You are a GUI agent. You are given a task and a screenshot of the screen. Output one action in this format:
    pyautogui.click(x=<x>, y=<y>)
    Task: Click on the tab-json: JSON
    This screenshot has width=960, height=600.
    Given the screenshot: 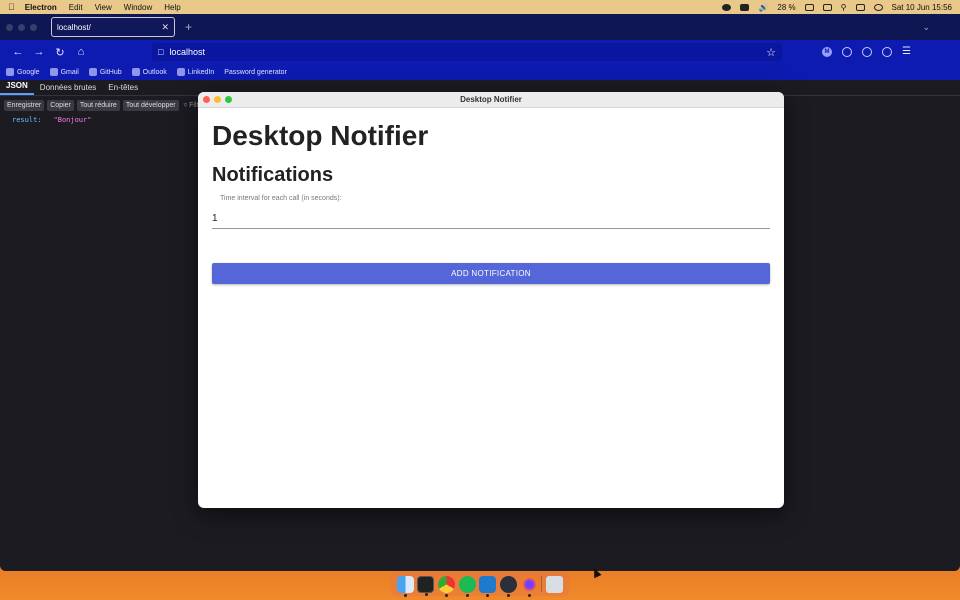 What is the action you would take?
    pyautogui.click(x=17, y=88)
    